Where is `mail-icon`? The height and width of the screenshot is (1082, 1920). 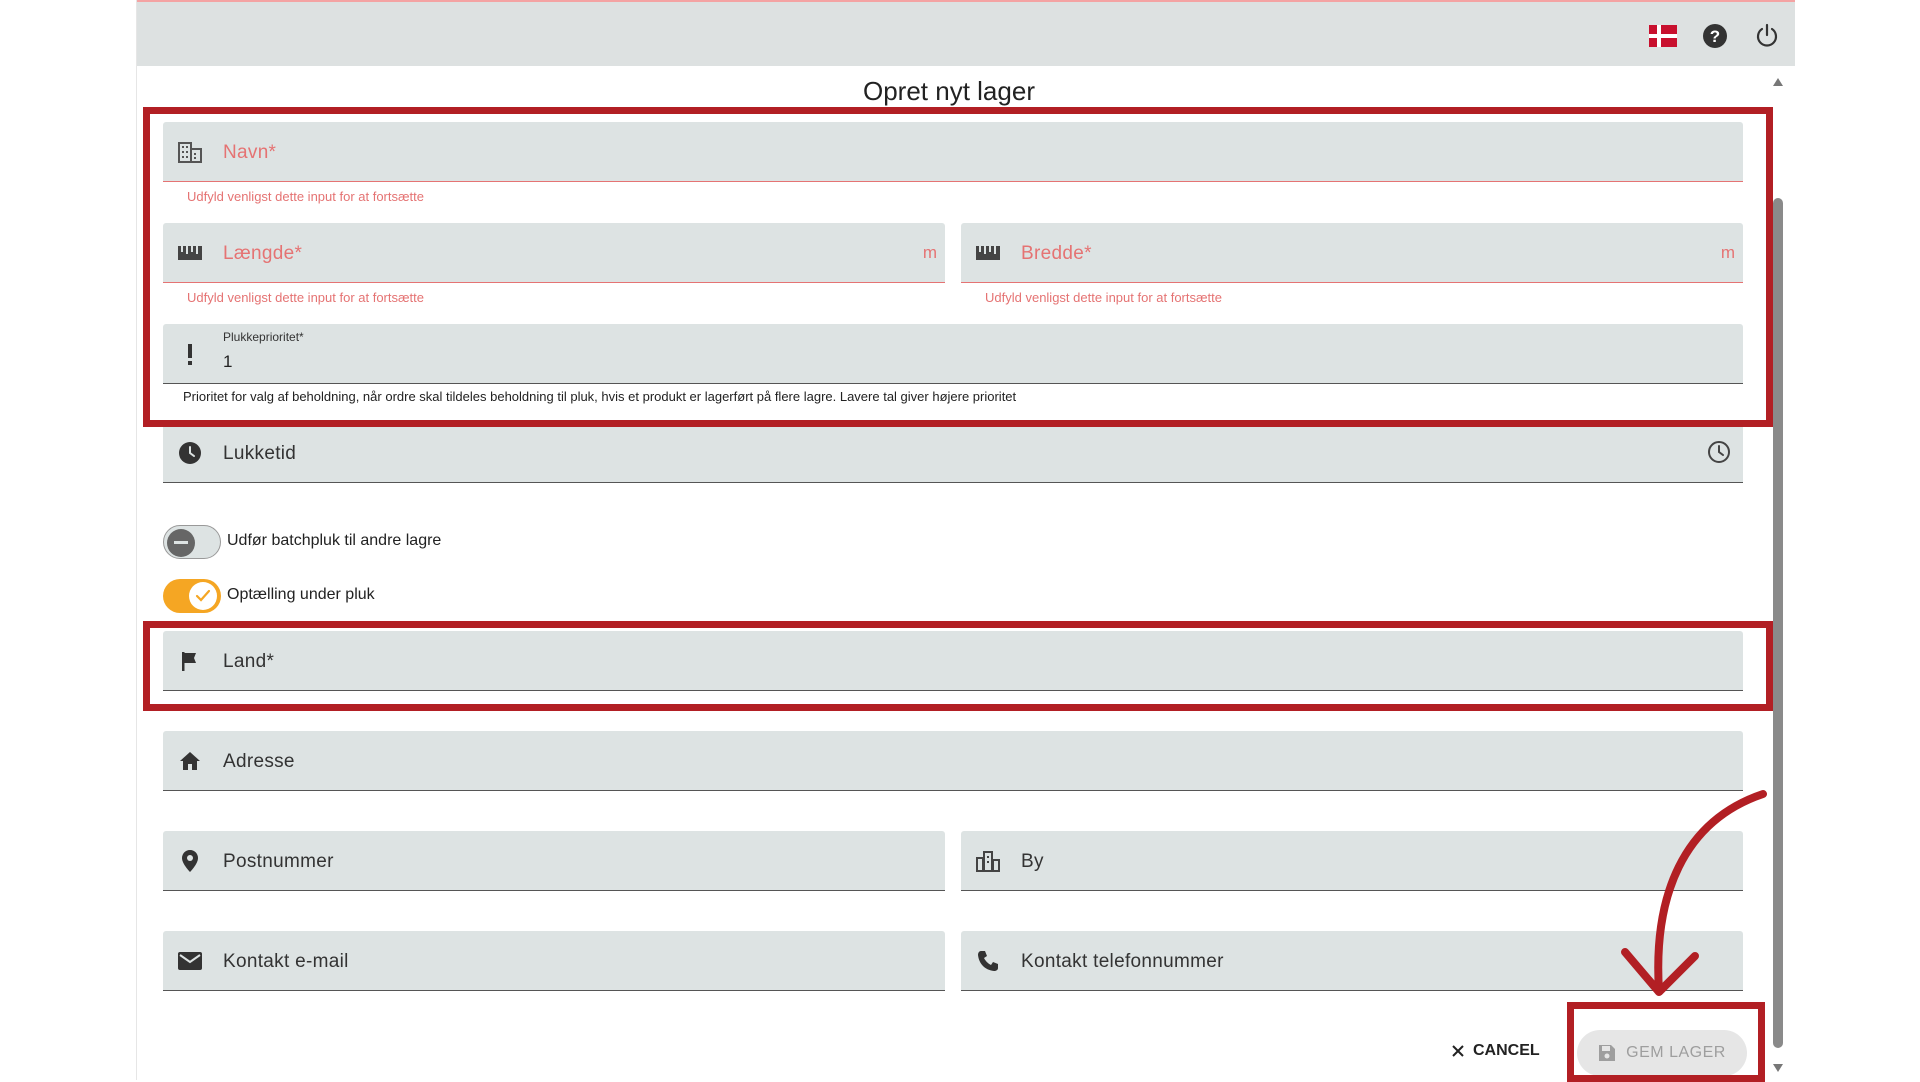
mail-icon is located at coordinates (190, 961).